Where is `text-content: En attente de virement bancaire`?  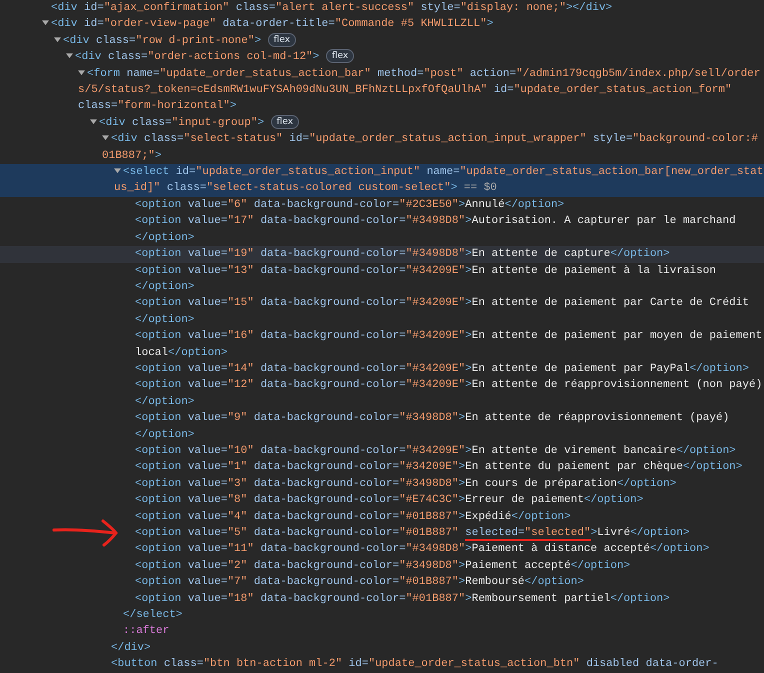
text-content: En attente de virement bancaire is located at coordinates (574, 450).